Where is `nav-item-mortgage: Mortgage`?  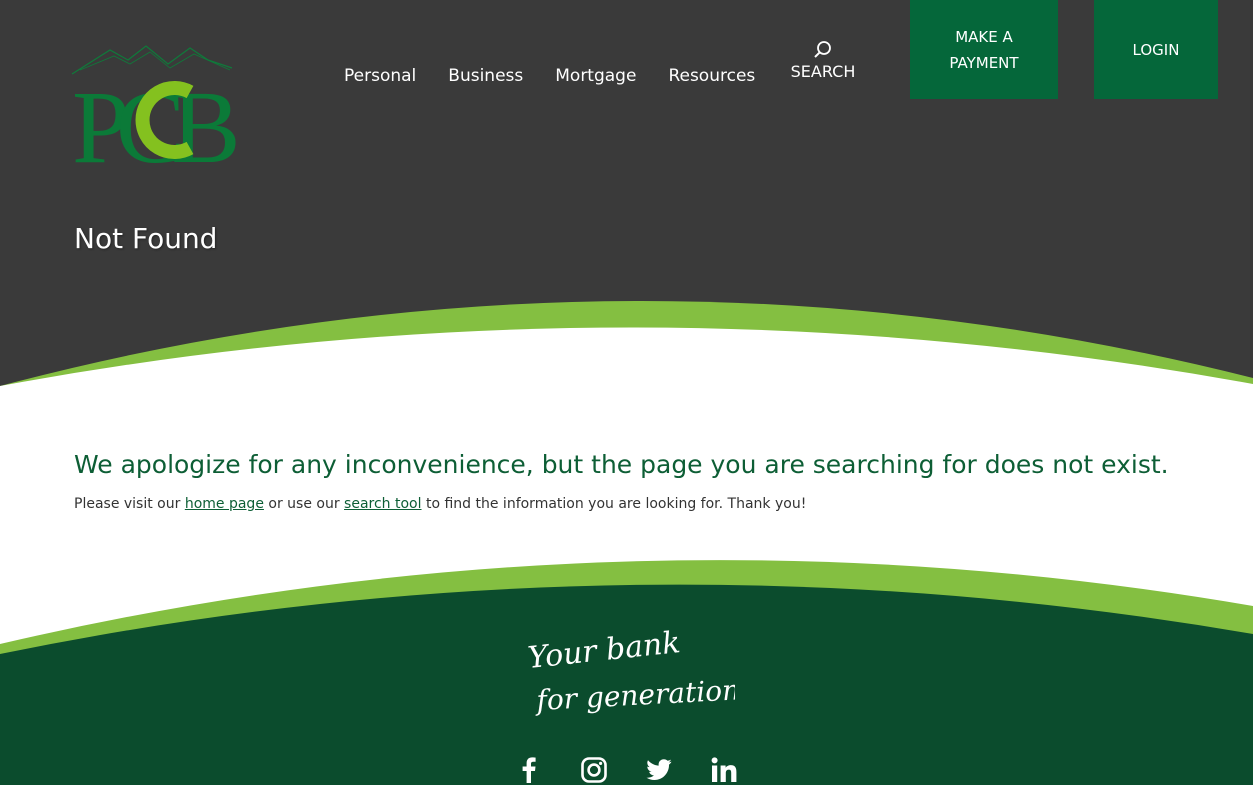 nav-item-mortgage: Mortgage is located at coordinates (595, 76).